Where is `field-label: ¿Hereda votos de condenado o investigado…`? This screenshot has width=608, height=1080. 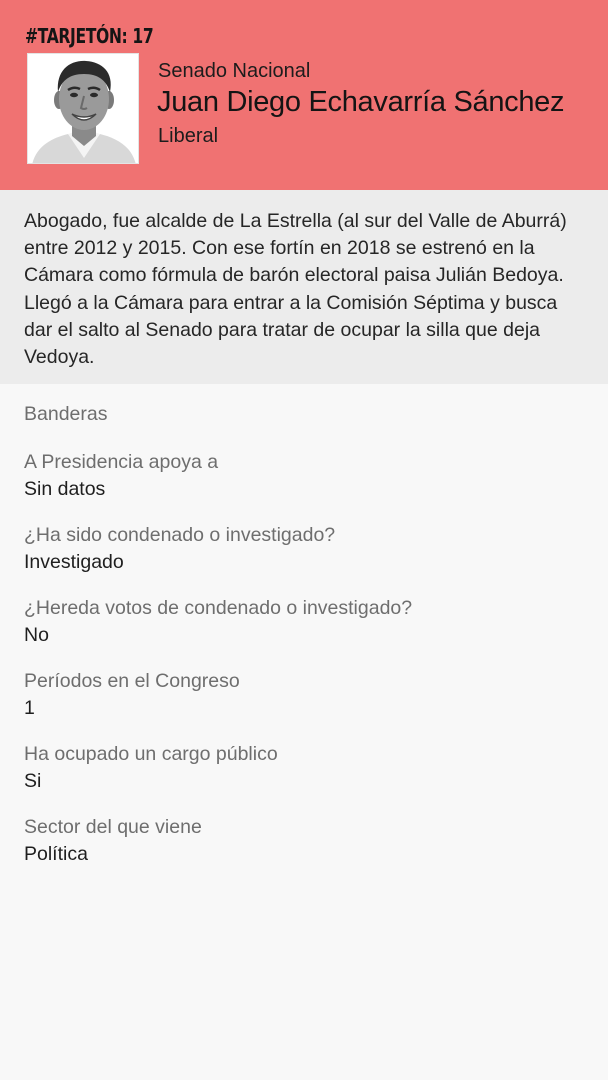
field-label: ¿Hereda votos de condenado o investigado… is located at coordinates (218, 608).